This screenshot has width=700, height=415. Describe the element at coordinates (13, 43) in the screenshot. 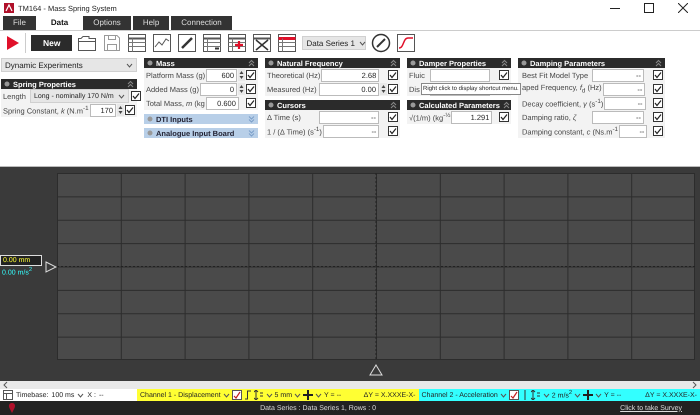

I see `play-icon` at that location.